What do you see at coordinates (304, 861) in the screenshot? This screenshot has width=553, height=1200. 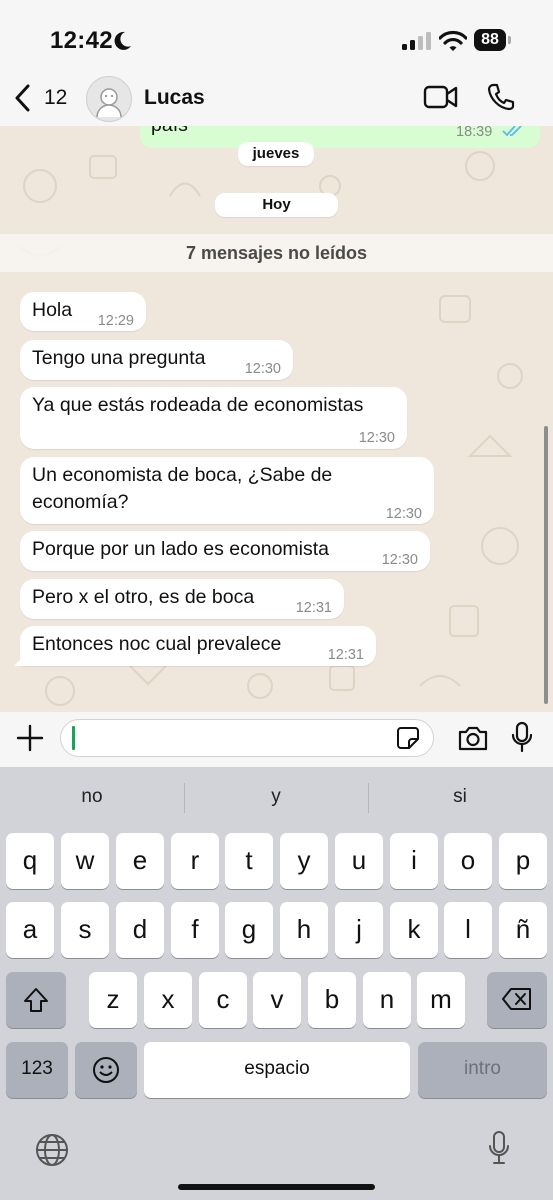 I see `key-y: y` at bounding box center [304, 861].